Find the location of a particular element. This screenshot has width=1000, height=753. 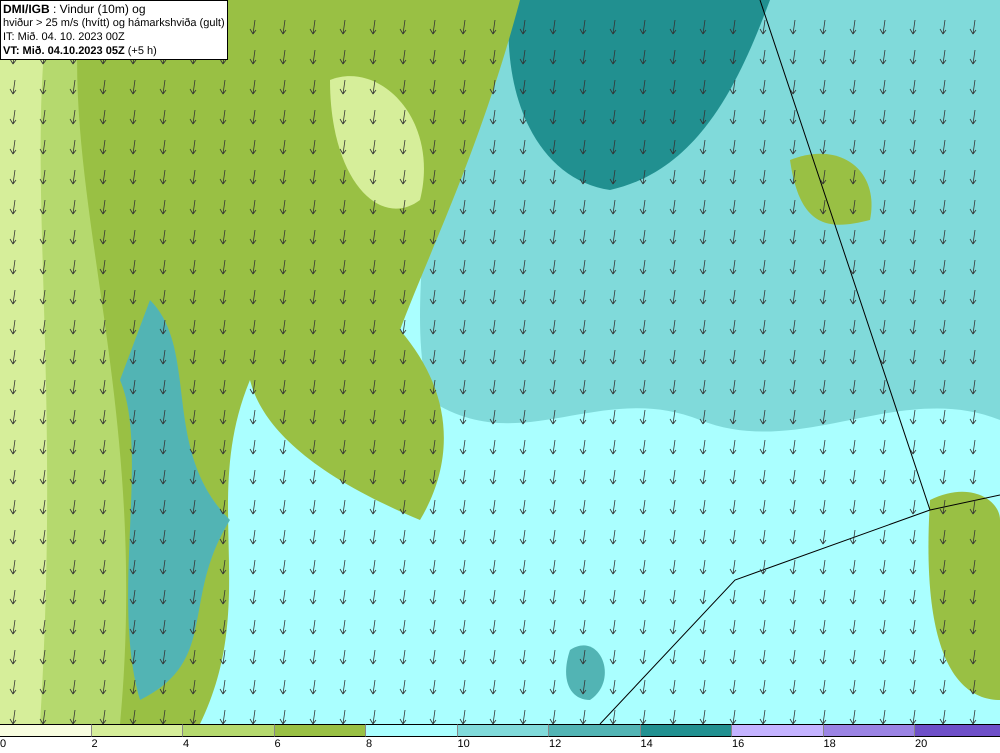

legend-label: 4 is located at coordinates (186, 744).